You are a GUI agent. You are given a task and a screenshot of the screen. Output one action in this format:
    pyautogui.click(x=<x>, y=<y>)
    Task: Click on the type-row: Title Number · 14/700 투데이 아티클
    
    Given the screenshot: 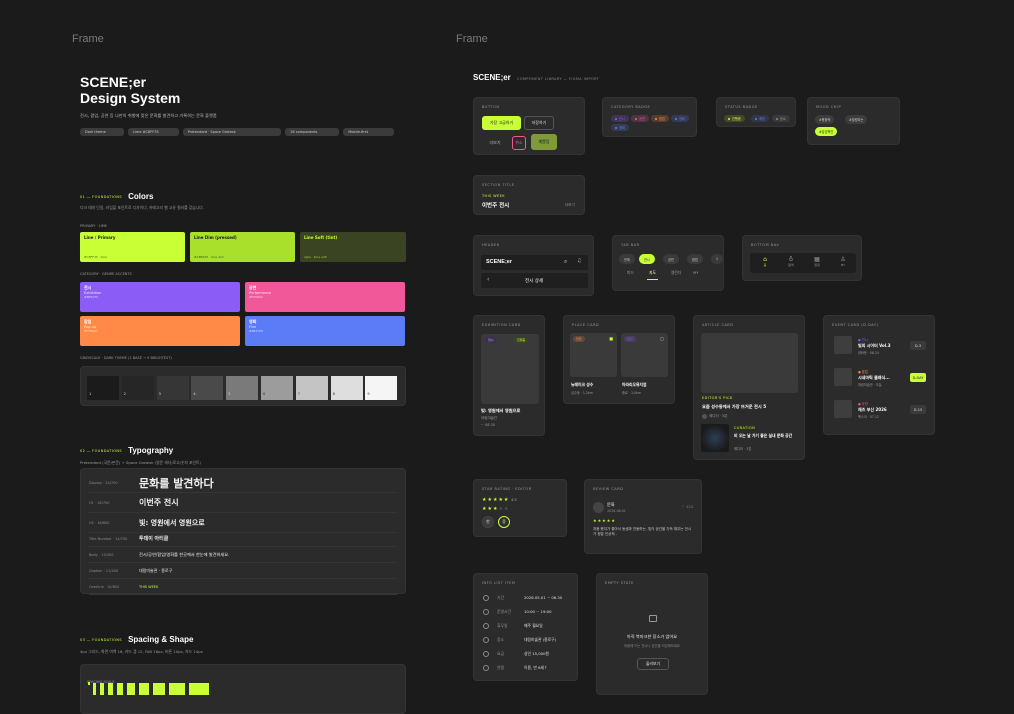 What is the action you would take?
    pyautogui.click(x=243, y=539)
    